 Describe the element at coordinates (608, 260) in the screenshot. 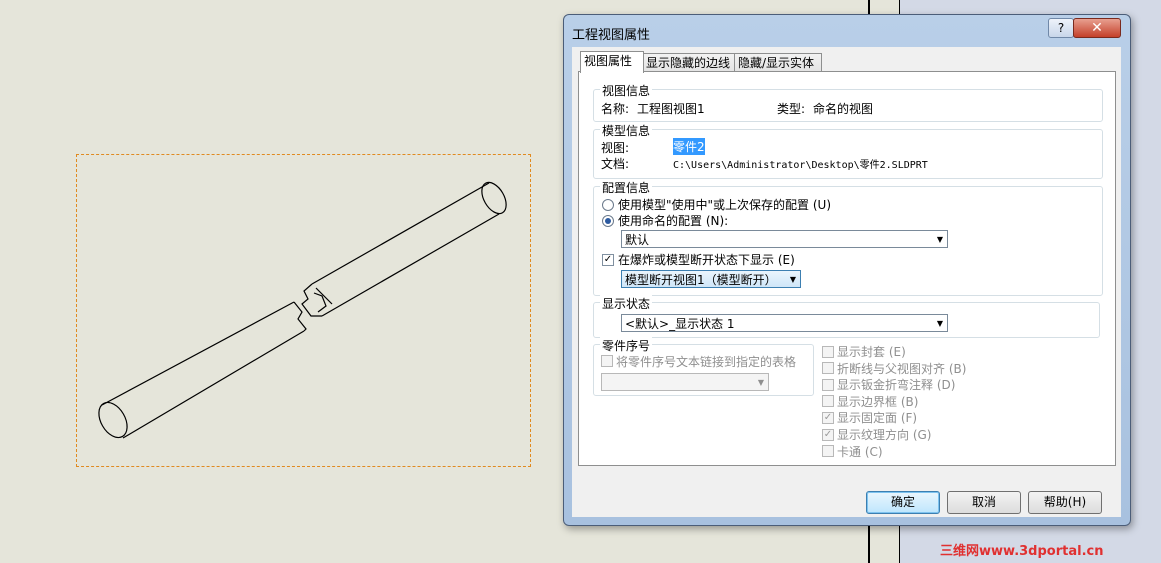

I see `show-exploded-checkbox: ✓` at that location.